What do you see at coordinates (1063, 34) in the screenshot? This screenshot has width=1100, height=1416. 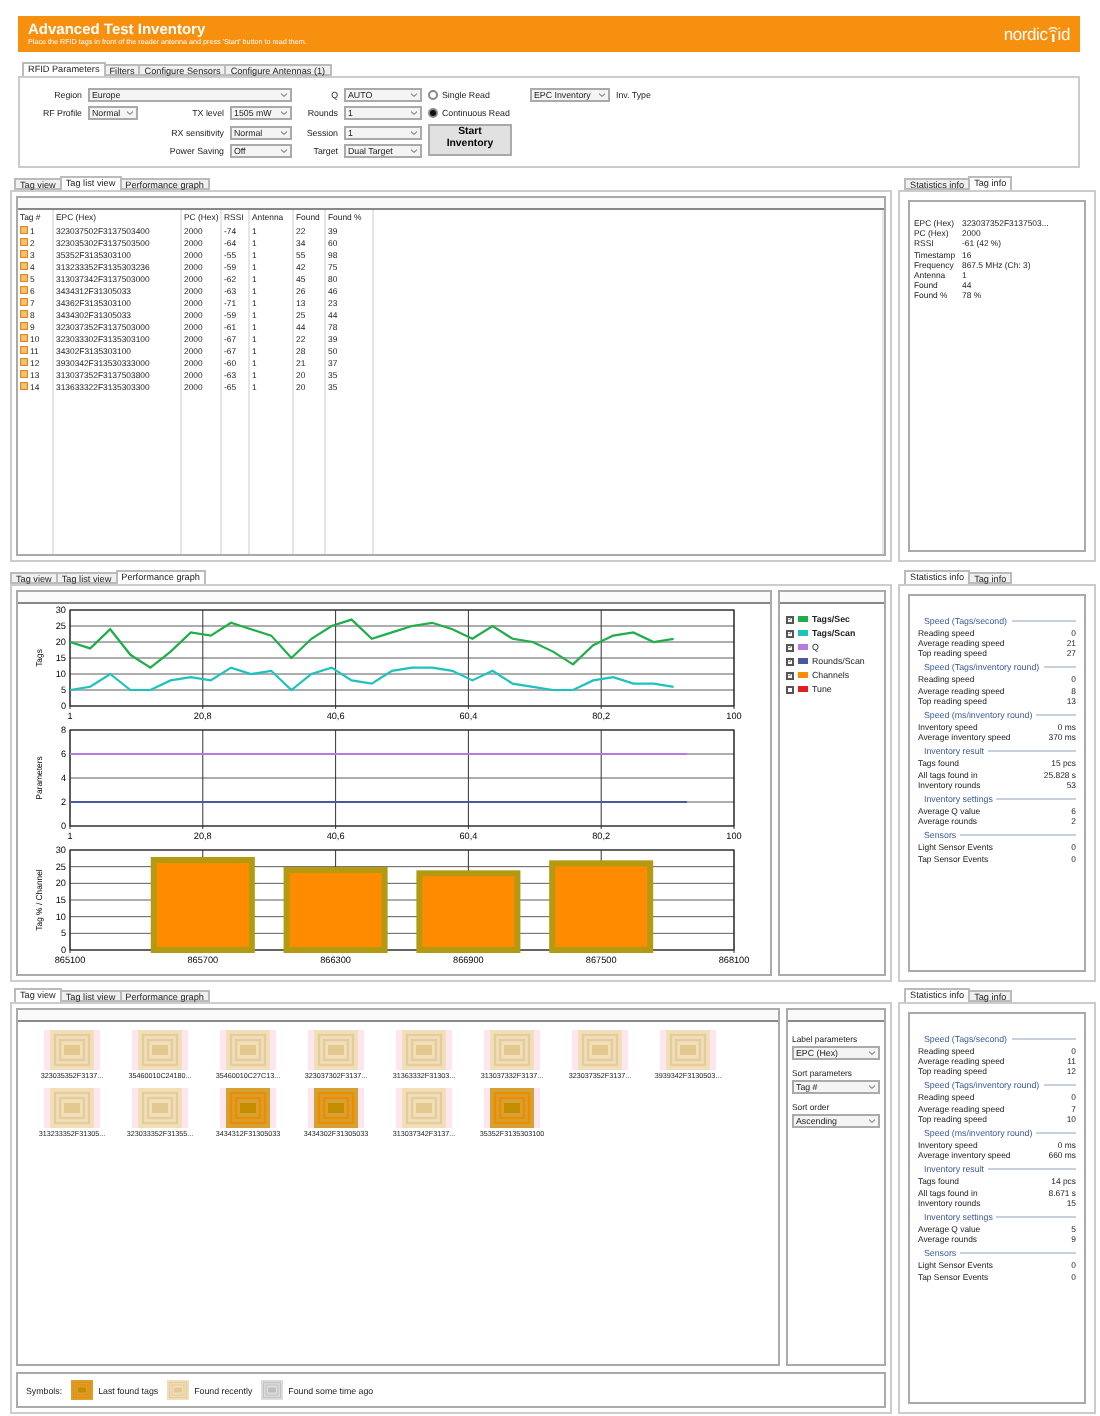 I see `logo-text: id` at bounding box center [1063, 34].